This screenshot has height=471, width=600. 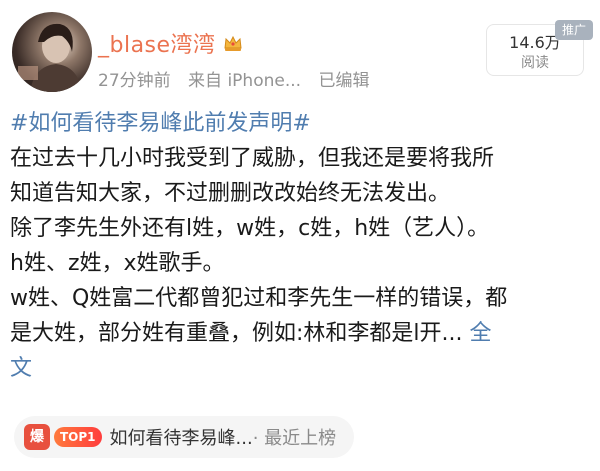 I want to click on username-row: _blase湾湾, so click(x=171, y=43).